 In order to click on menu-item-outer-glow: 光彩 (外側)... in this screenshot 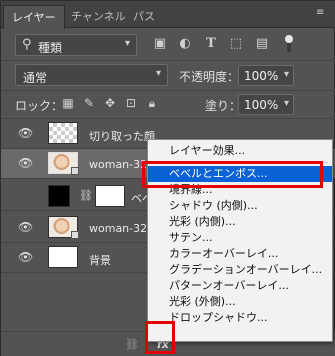, I will do `click(240, 302)`.